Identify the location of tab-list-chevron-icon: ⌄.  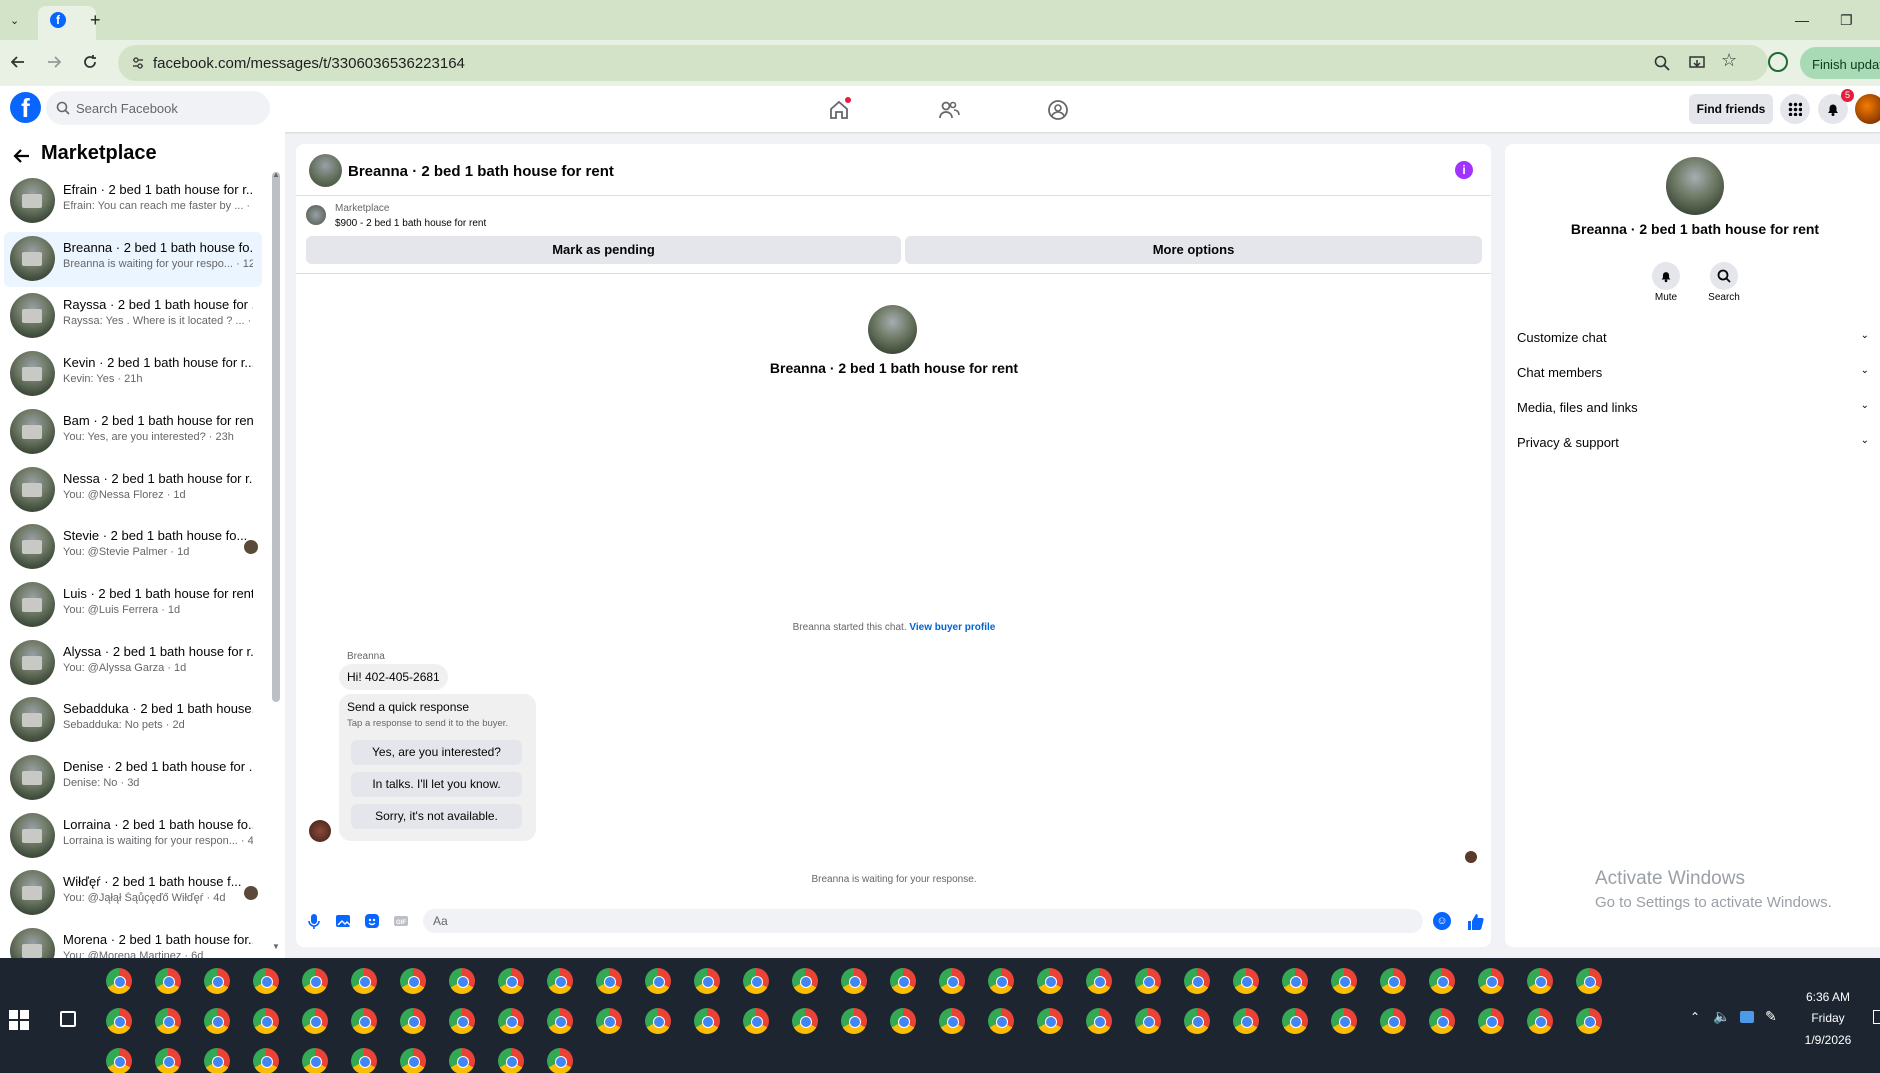
(14, 20).